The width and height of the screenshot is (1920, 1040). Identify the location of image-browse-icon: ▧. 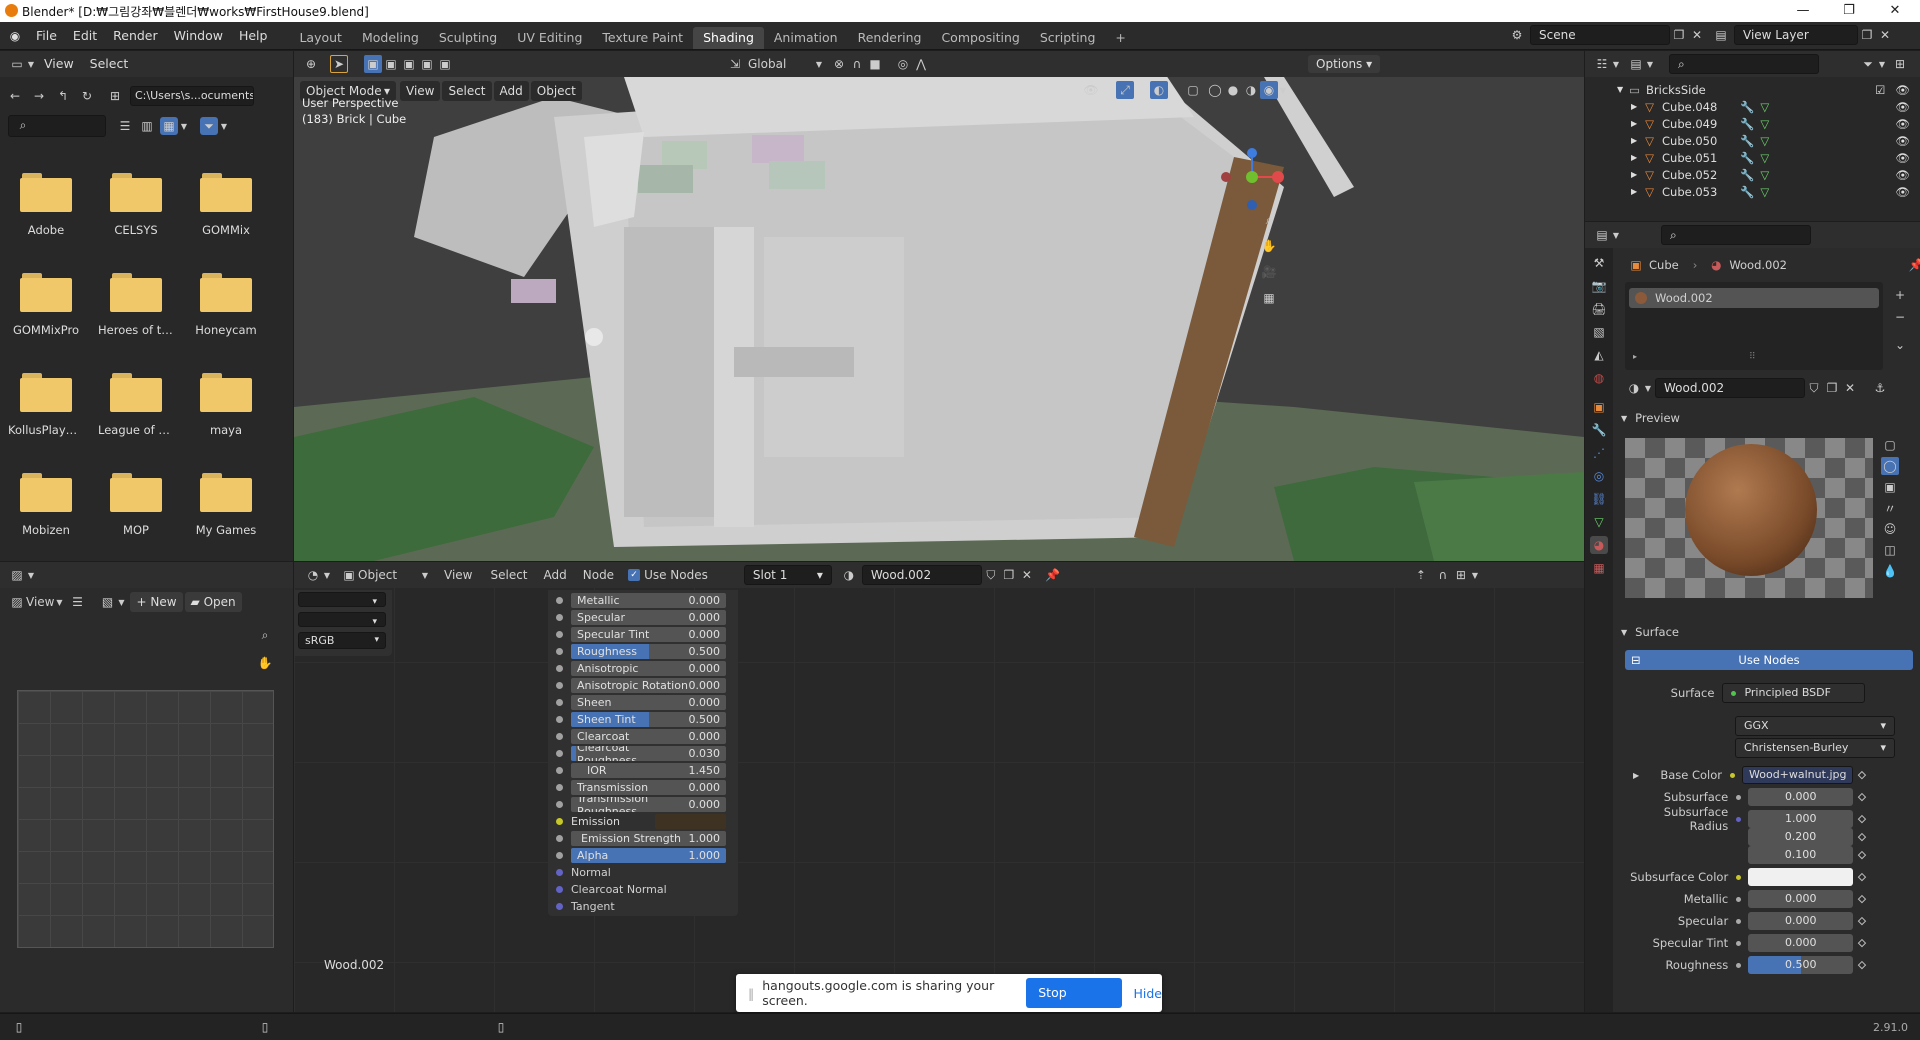
(107, 602).